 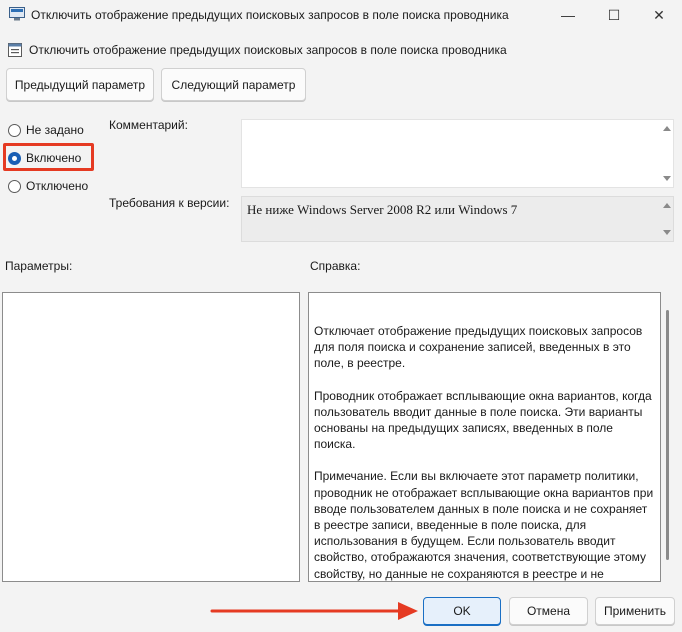 I want to click on radio-disabled: Отключено, so click(x=48, y=186).